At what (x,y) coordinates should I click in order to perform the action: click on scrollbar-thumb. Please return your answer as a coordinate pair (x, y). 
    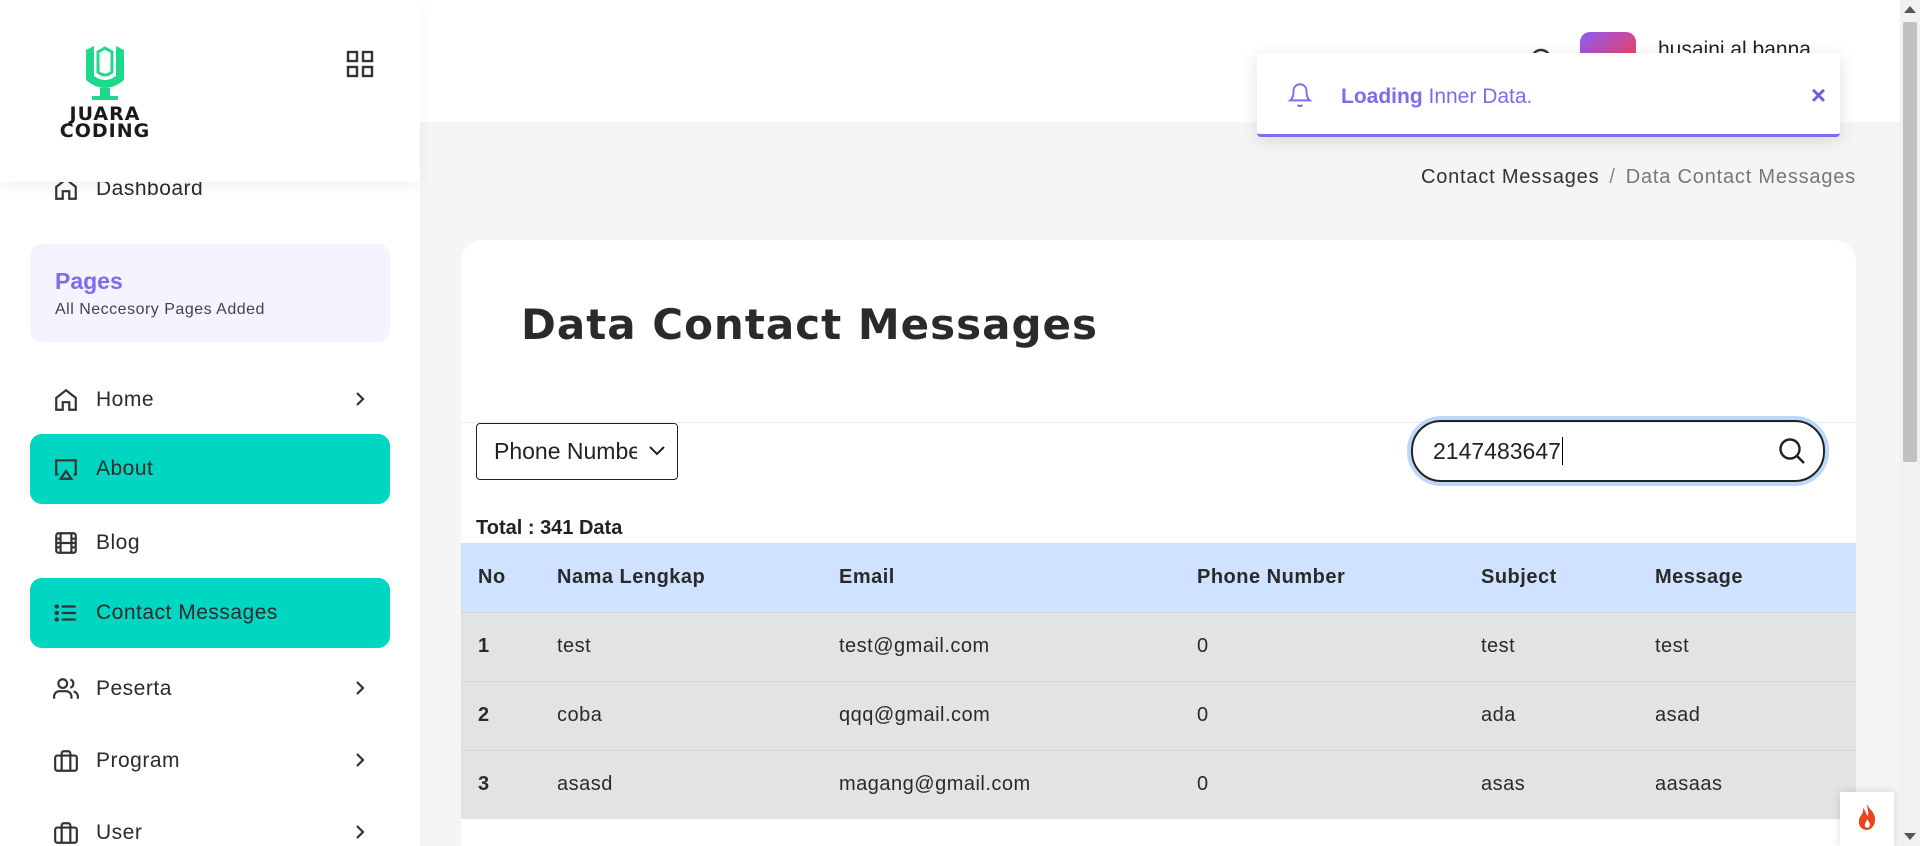
    Looking at the image, I should click on (1910, 242).